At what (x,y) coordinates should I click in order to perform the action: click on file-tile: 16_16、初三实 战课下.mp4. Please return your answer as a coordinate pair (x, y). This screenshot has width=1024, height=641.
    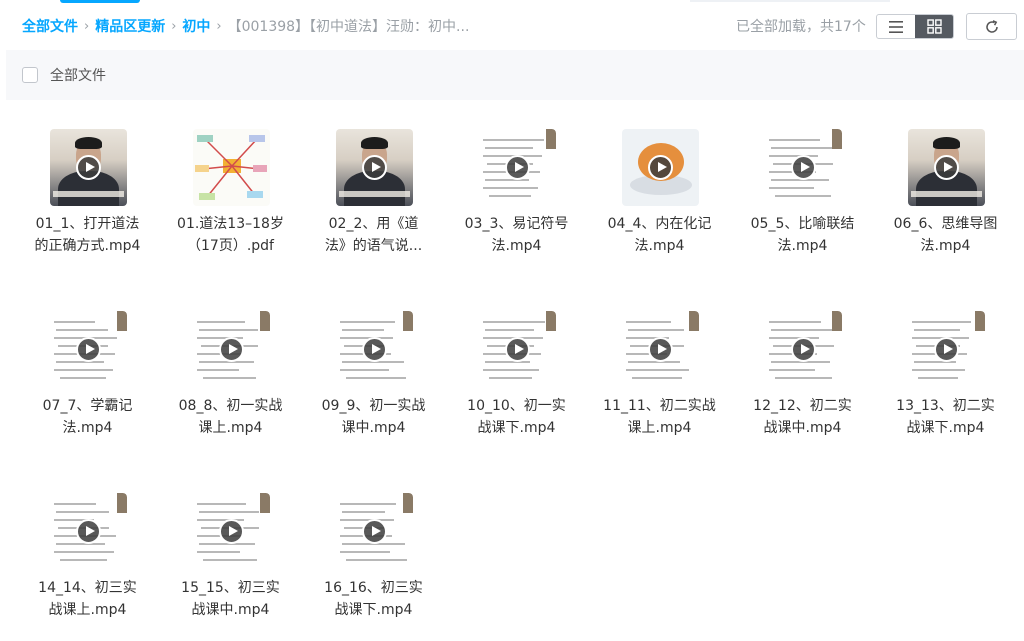
    Looking at the image, I should click on (373, 559).